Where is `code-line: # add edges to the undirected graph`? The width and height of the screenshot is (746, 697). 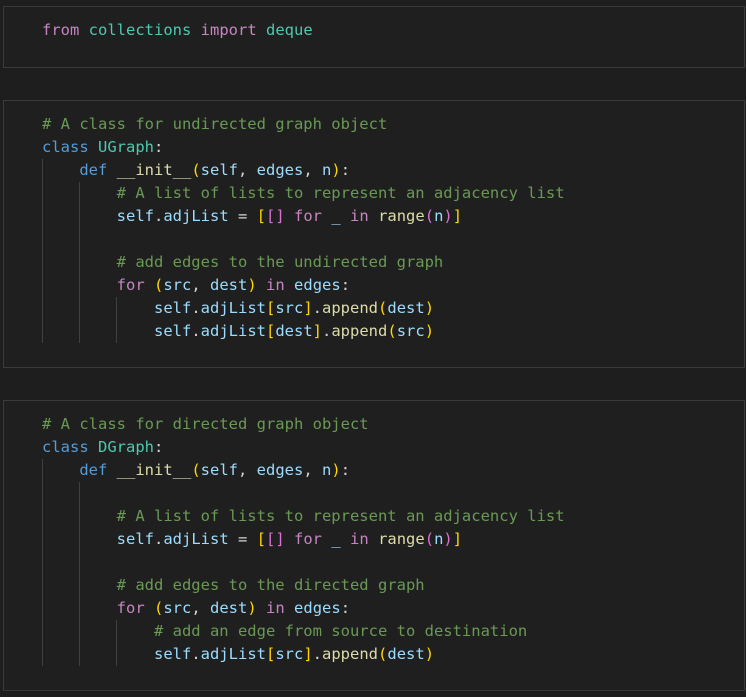
code-line: # add edges to the undirected graph is located at coordinates (393, 262).